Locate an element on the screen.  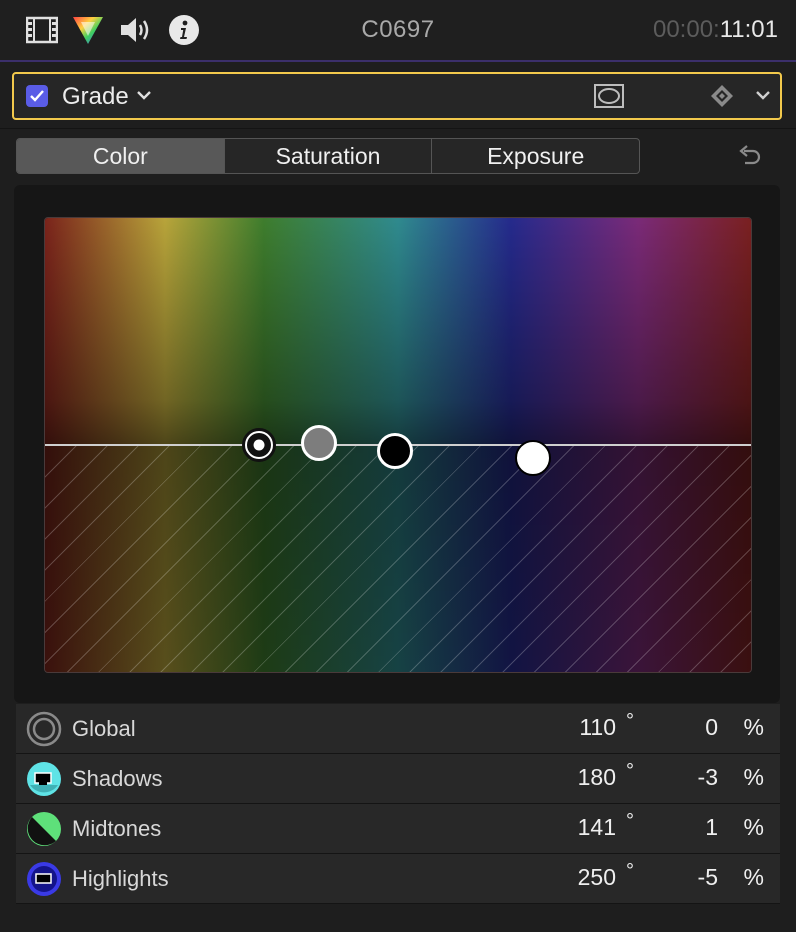
tab-exposure: Exposure is located at coordinates (535, 156).